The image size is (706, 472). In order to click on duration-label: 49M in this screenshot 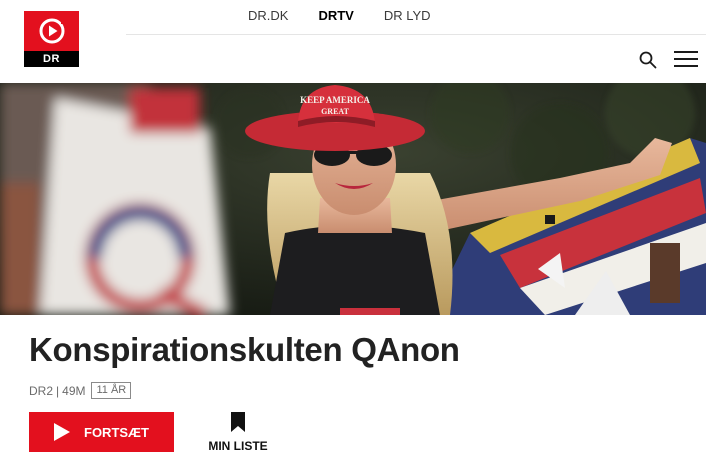, I will do `click(74, 390)`.